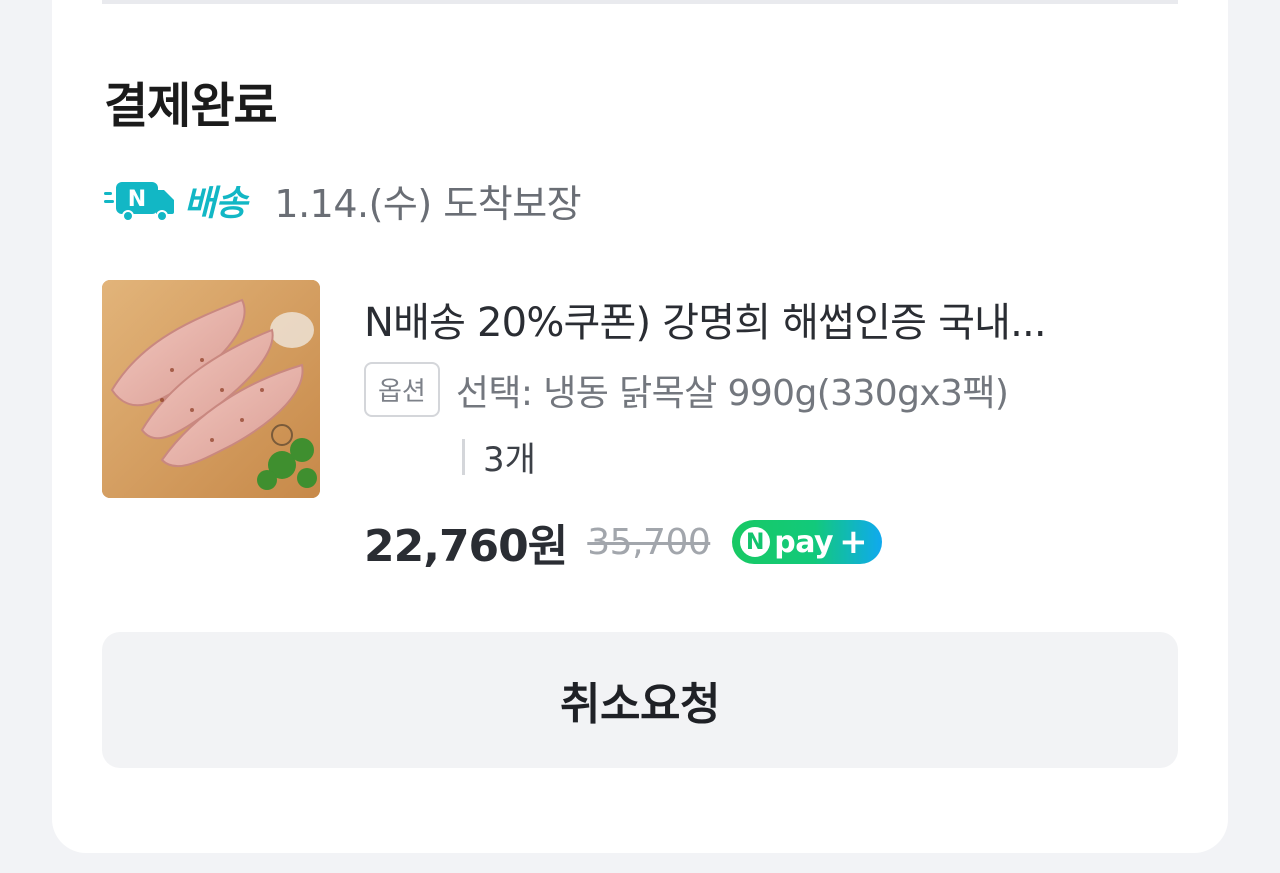 This screenshot has height=873, width=1280. Describe the element at coordinates (402, 389) in the screenshot. I see `option-tag: 옵션` at that location.